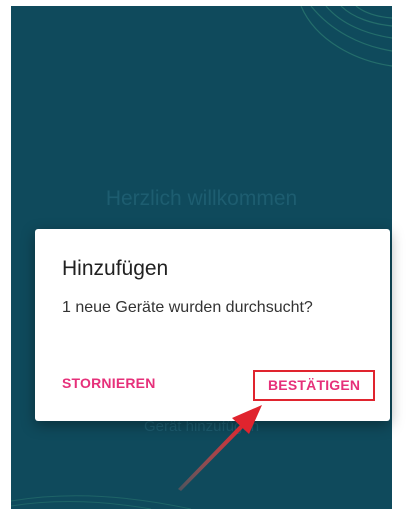 Image resolution: width=406 pixels, height=509 pixels. What do you see at coordinates (109, 383) in the screenshot?
I see `cancel-button: STORNIEREN` at bounding box center [109, 383].